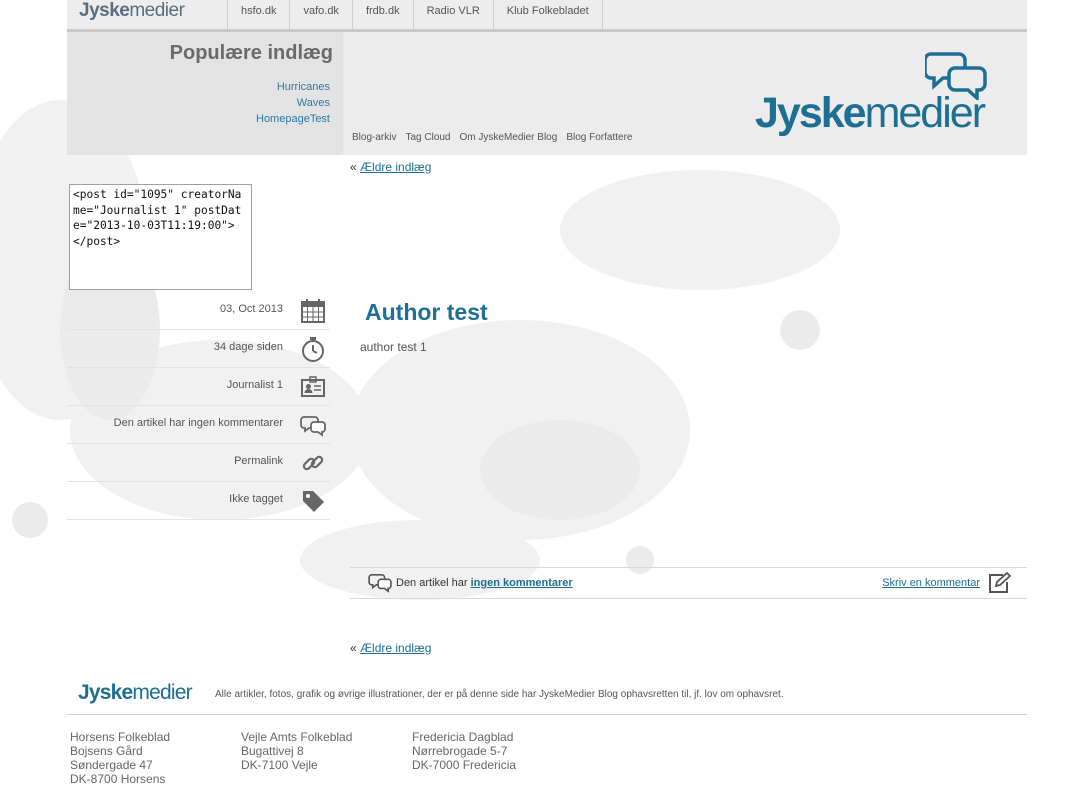 This screenshot has height=812, width=1077. I want to click on popular-post-item: Hurricanes, so click(293, 87).